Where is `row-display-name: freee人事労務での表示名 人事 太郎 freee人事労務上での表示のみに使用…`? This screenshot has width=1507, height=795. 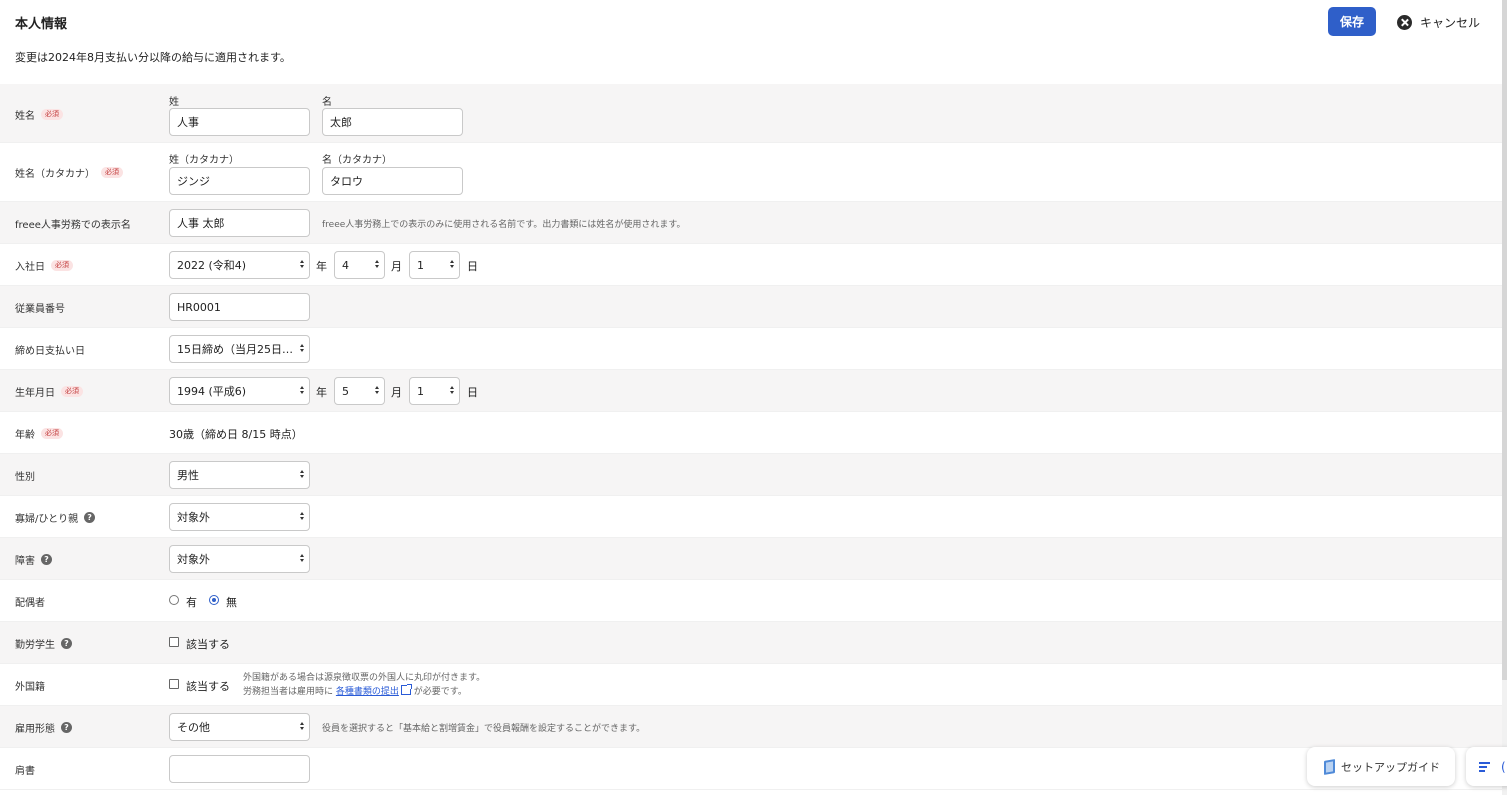
row-display-name: freee人事労務での表示名 人事 太郎 freee人事労務上での表示のみに使用… is located at coordinates (751, 223).